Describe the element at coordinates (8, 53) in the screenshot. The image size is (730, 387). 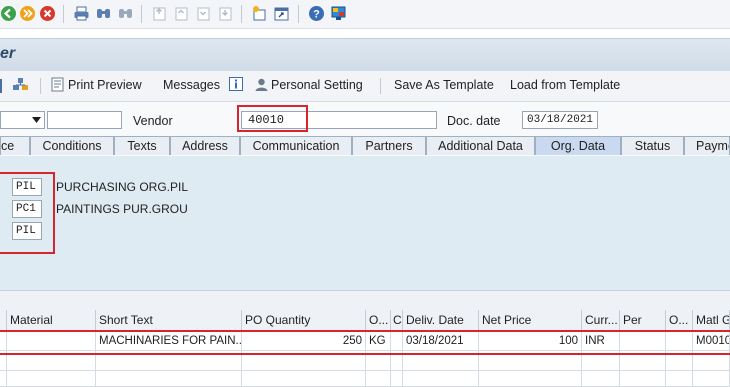
I see `page-title: er` at that location.